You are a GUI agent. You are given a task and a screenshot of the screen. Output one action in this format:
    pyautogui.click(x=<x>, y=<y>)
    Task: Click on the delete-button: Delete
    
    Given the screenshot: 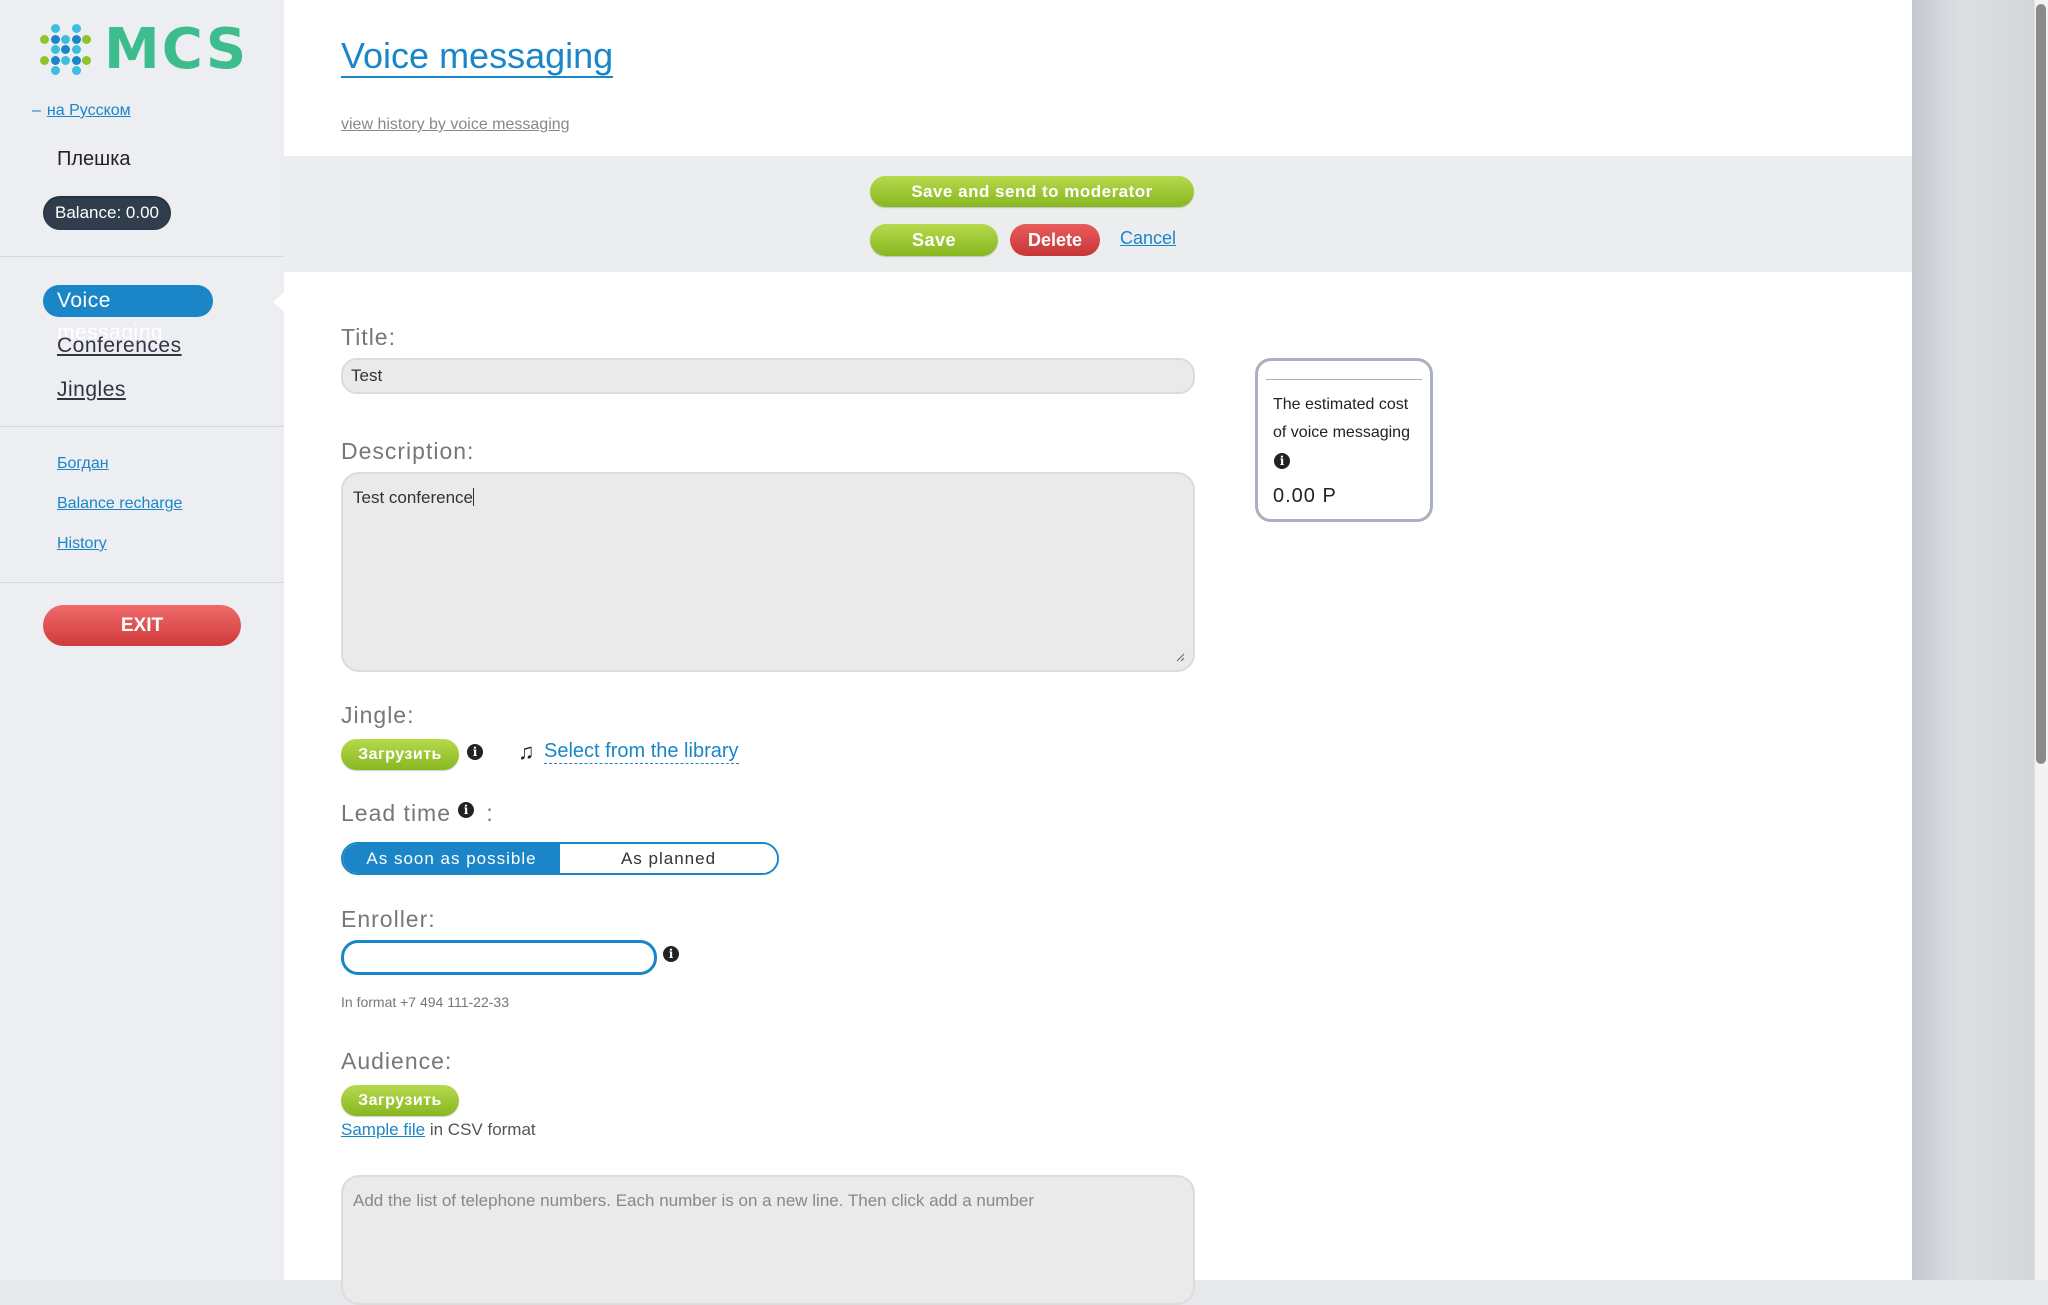 What is the action you would take?
    pyautogui.click(x=1055, y=240)
    